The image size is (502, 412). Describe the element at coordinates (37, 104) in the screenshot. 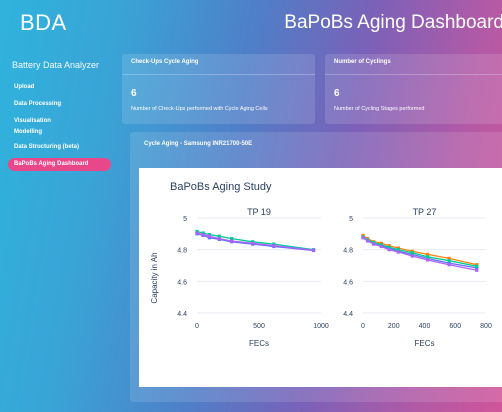

I see `sidebar-item-data-processing: Data Processing` at that location.